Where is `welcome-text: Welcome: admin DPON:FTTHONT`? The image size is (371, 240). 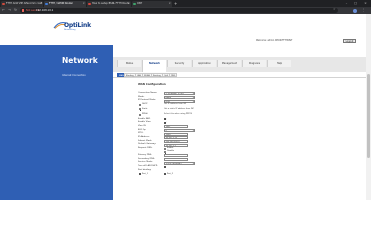 welcome-text: Welcome: admin DPON:FTTHONT is located at coordinates (274, 40).